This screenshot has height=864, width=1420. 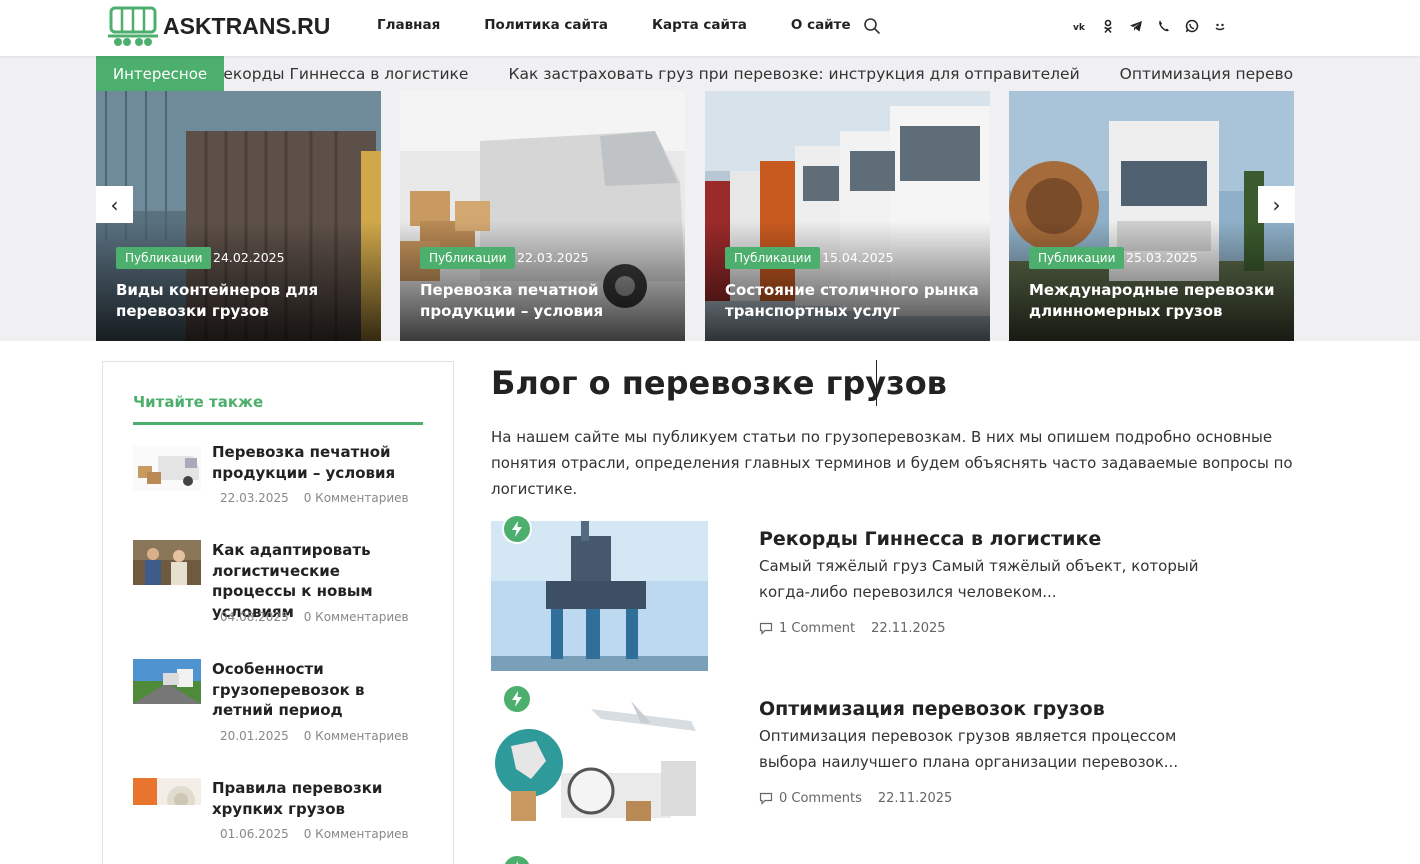 What do you see at coordinates (1276, 204) in the screenshot?
I see `slider-next-button: ›` at bounding box center [1276, 204].